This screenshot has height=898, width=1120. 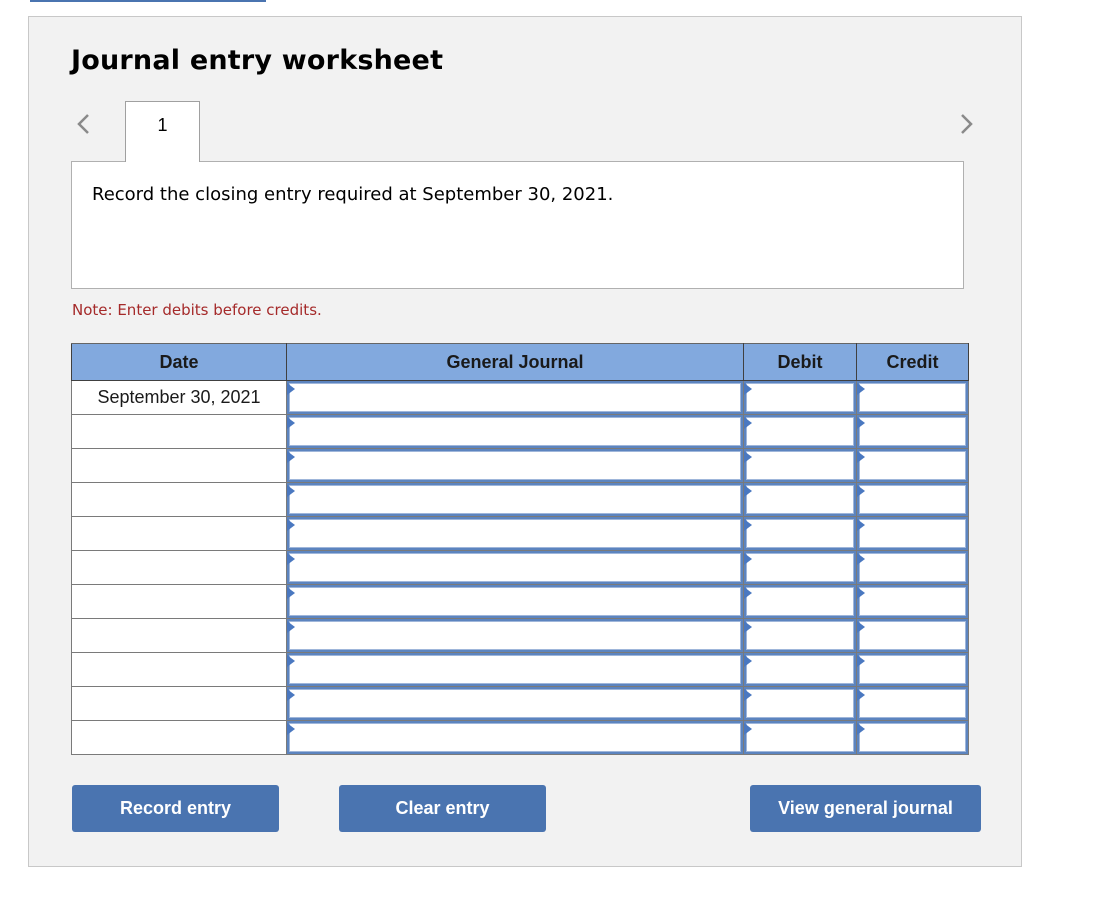 What do you see at coordinates (179, 362) in the screenshot?
I see `column-header-date: Date` at bounding box center [179, 362].